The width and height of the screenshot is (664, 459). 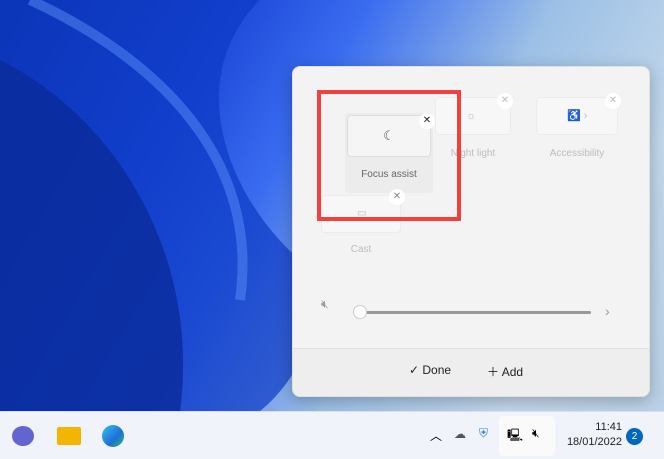 What do you see at coordinates (494, 372) in the screenshot?
I see `plus-icon: ＋` at bounding box center [494, 372].